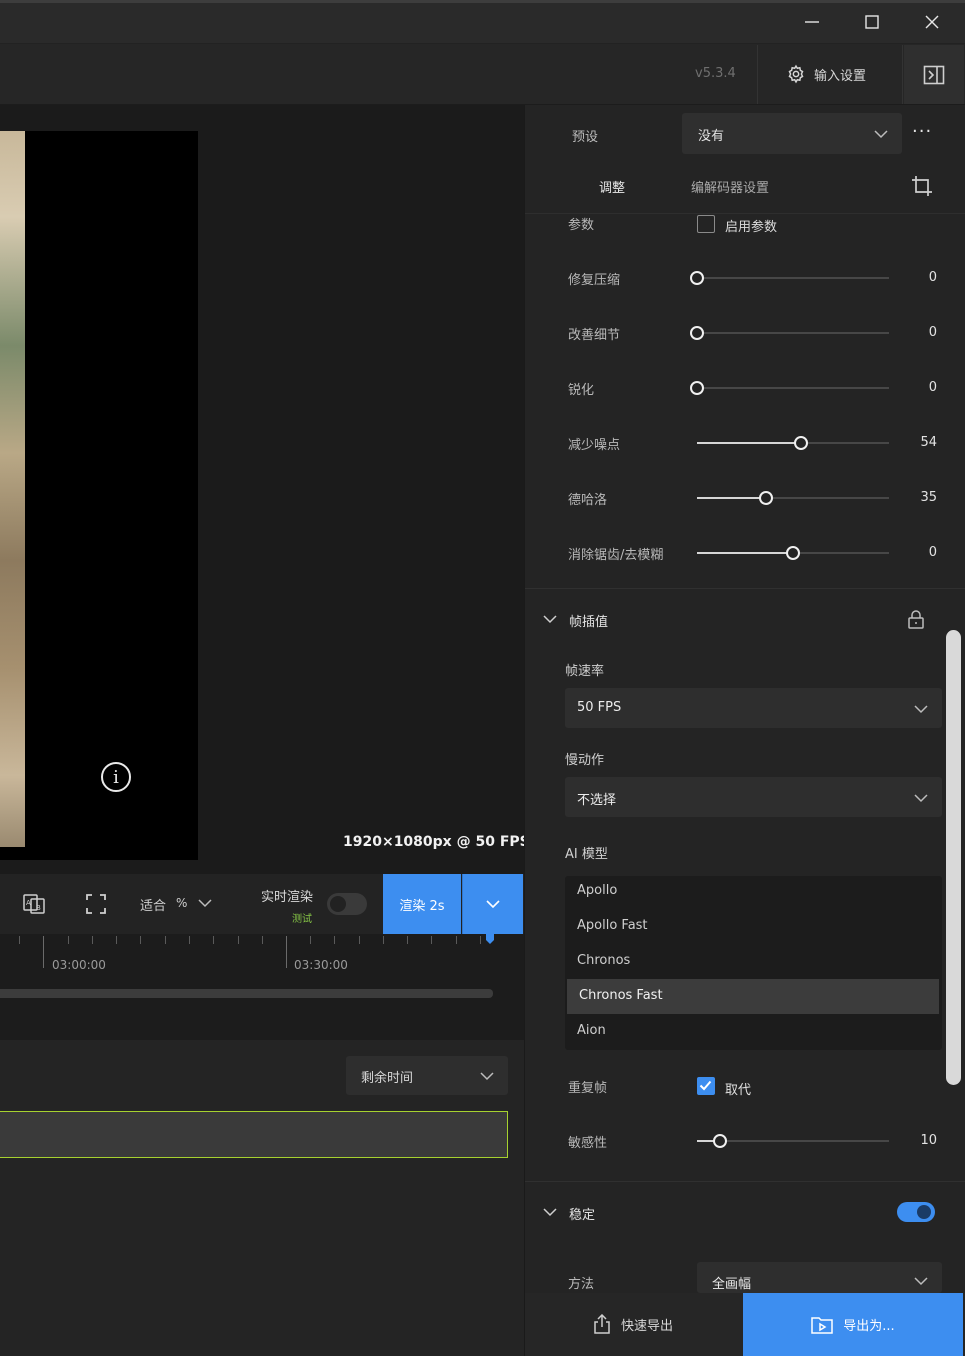  Describe the element at coordinates (720, 1141) in the screenshot. I see `sensitivity-slider-handle` at that location.